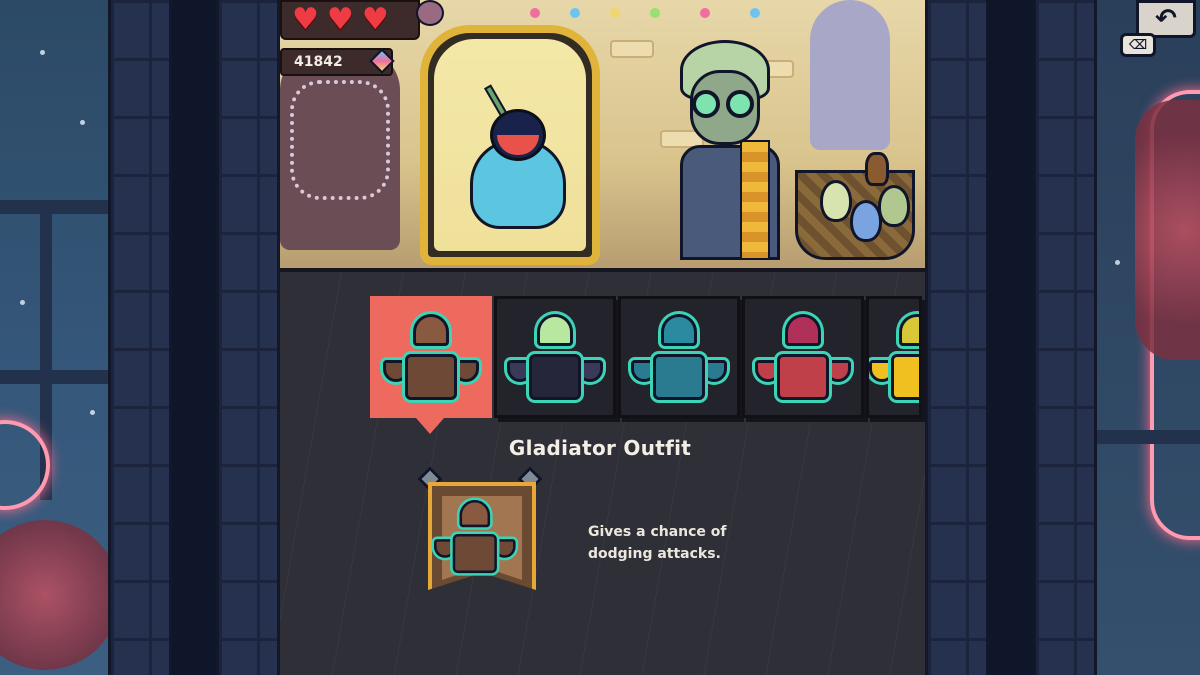 This screenshot has height=675, width=1200. Describe the element at coordinates (657, 532) in the screenshot. I see `description-line: Gives a chance of` at that location.